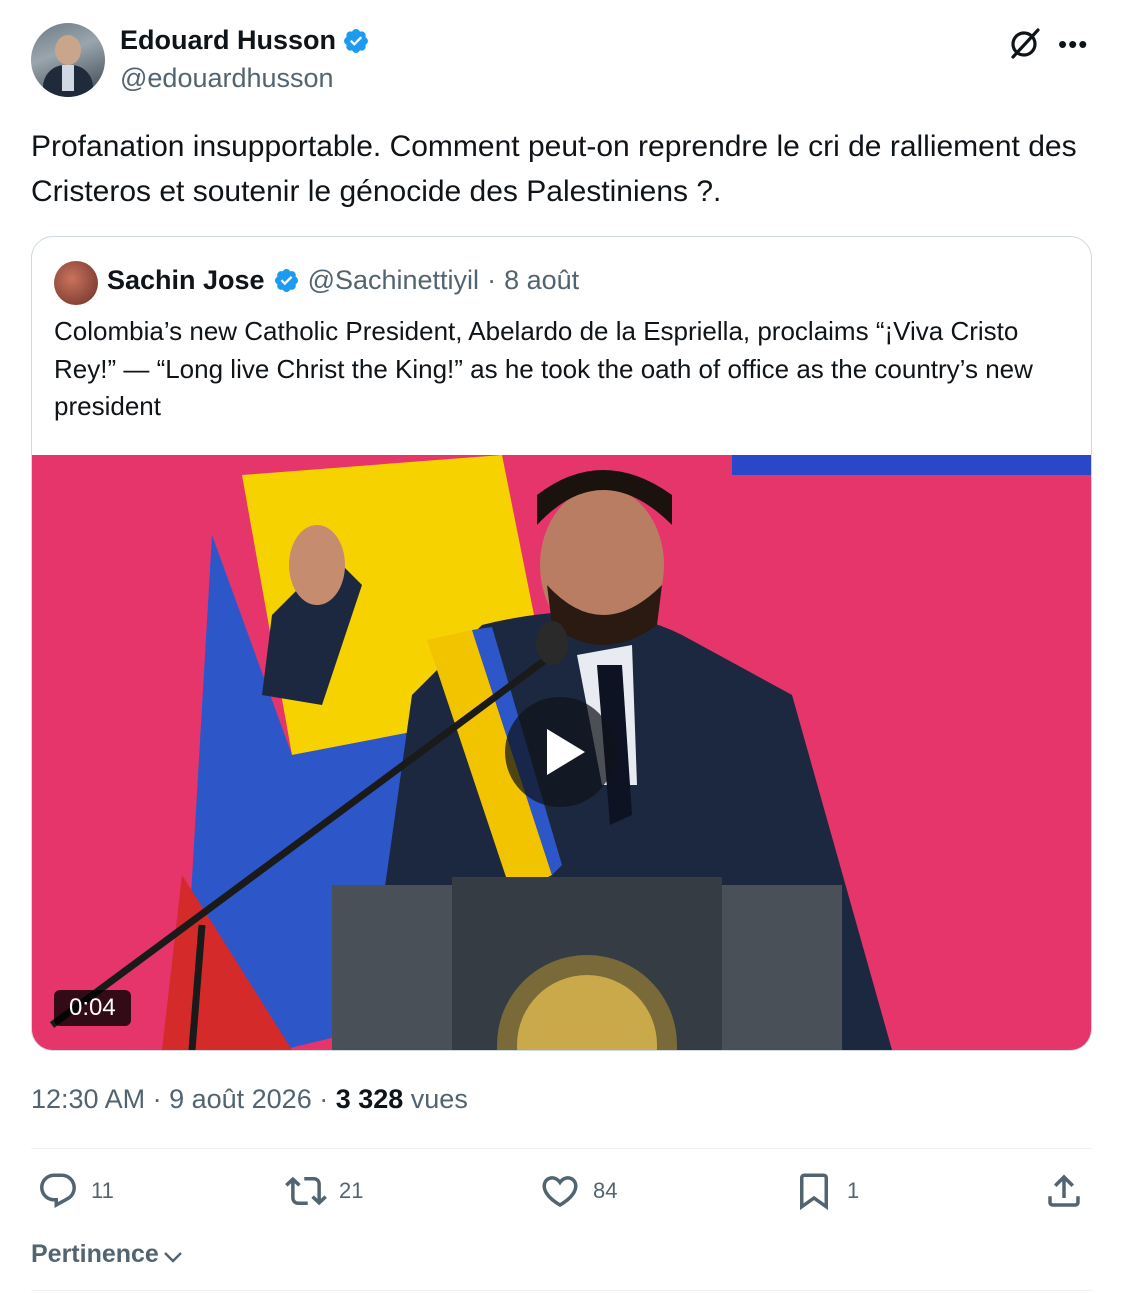 This screenshot has height=1293, width=1123. I want to click on chevron-down-icon, so click(172, 1257).